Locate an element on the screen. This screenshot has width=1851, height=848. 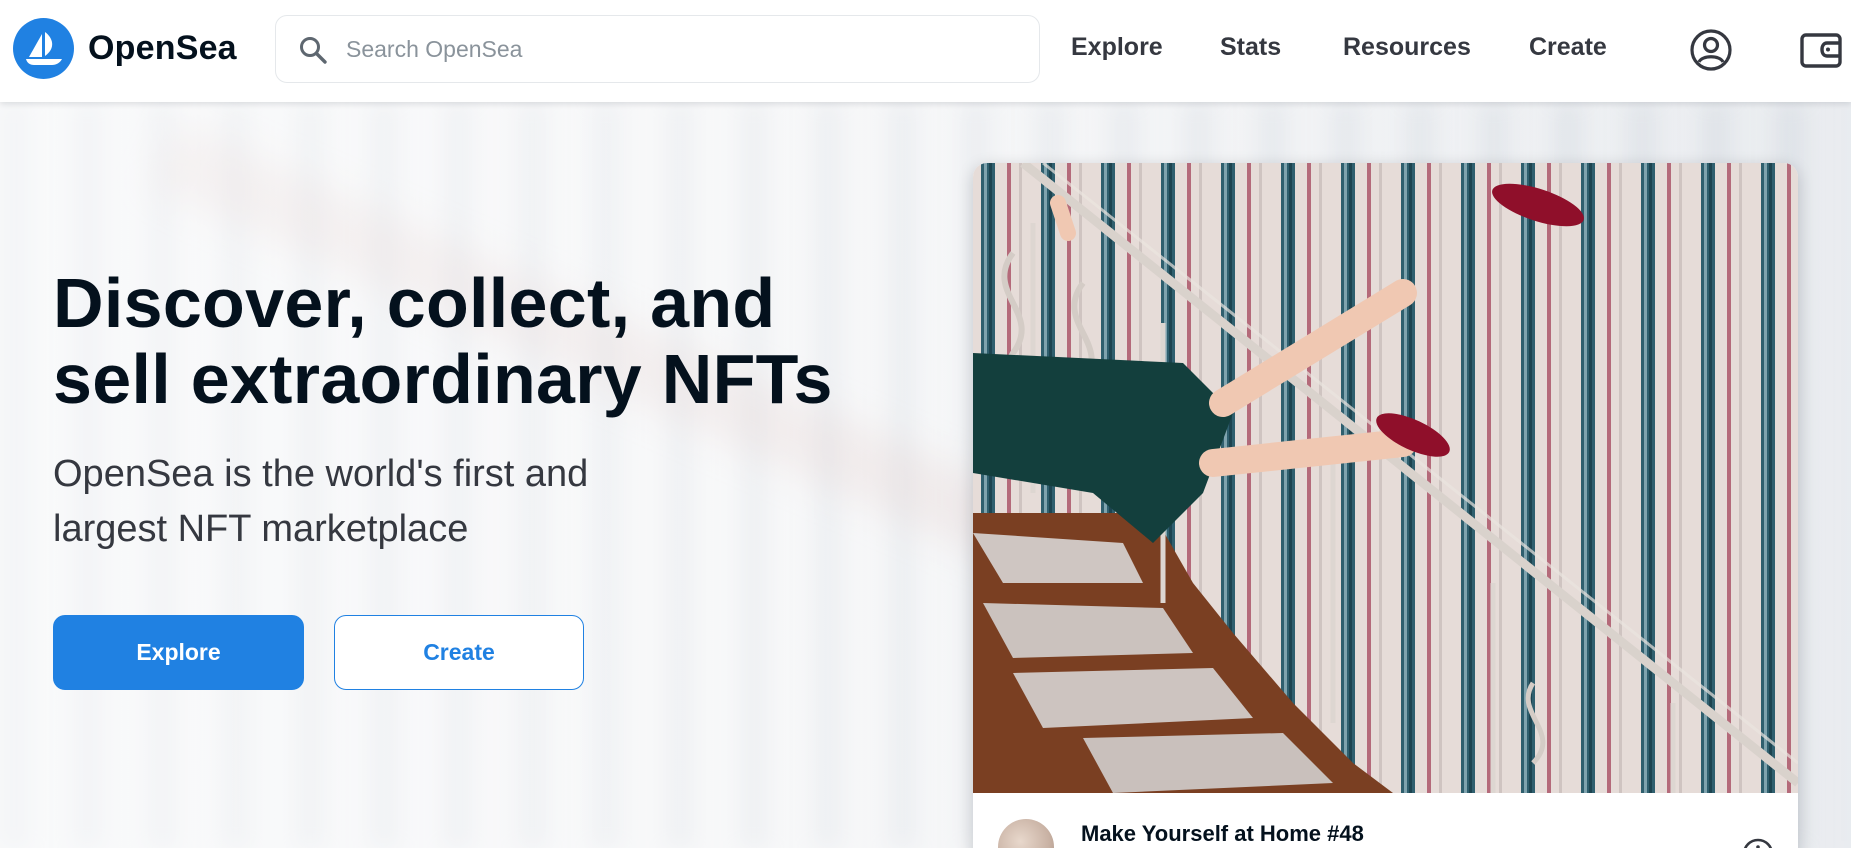
nav-create-link: Create is located at coordinates (1568, 47).